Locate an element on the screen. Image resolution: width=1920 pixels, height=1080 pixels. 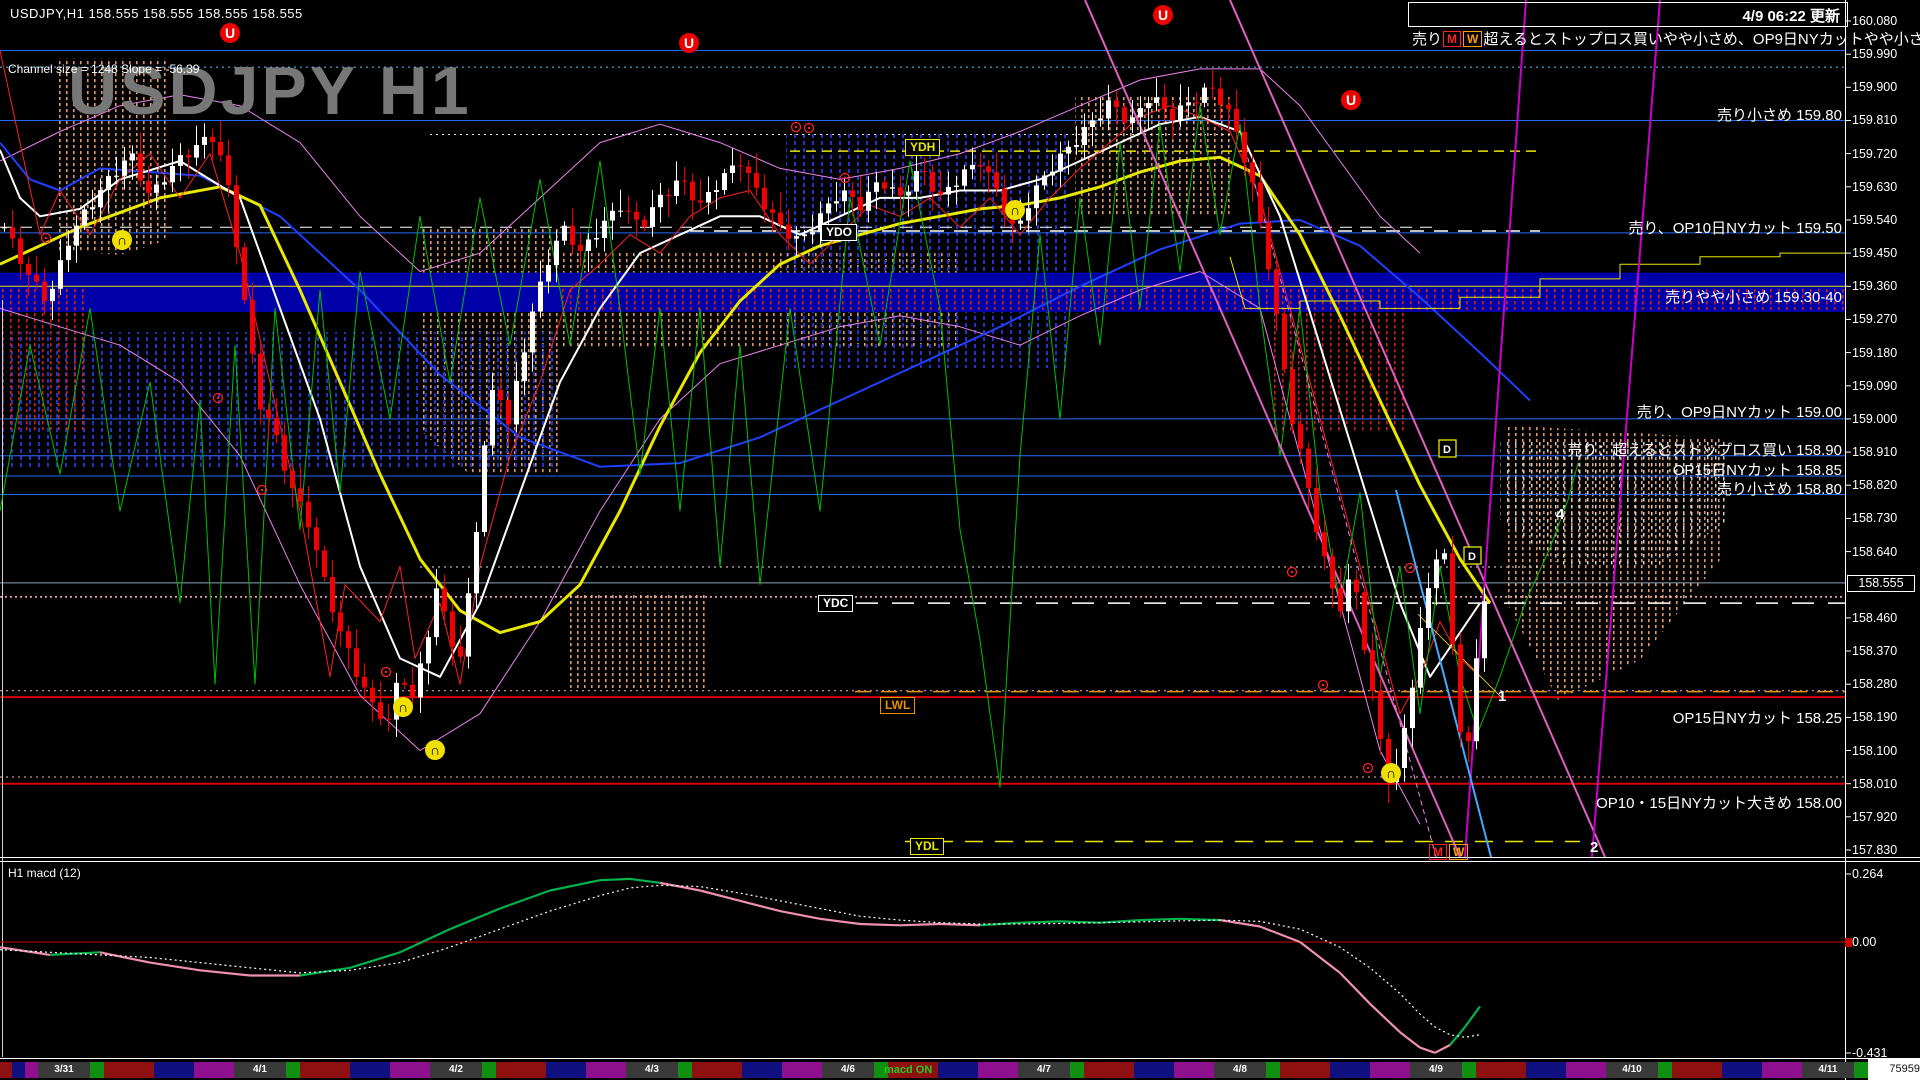
sell-level-annotation: 売り：超えるとストップロス買い 158.90 is located at coordinates (1704, 450).